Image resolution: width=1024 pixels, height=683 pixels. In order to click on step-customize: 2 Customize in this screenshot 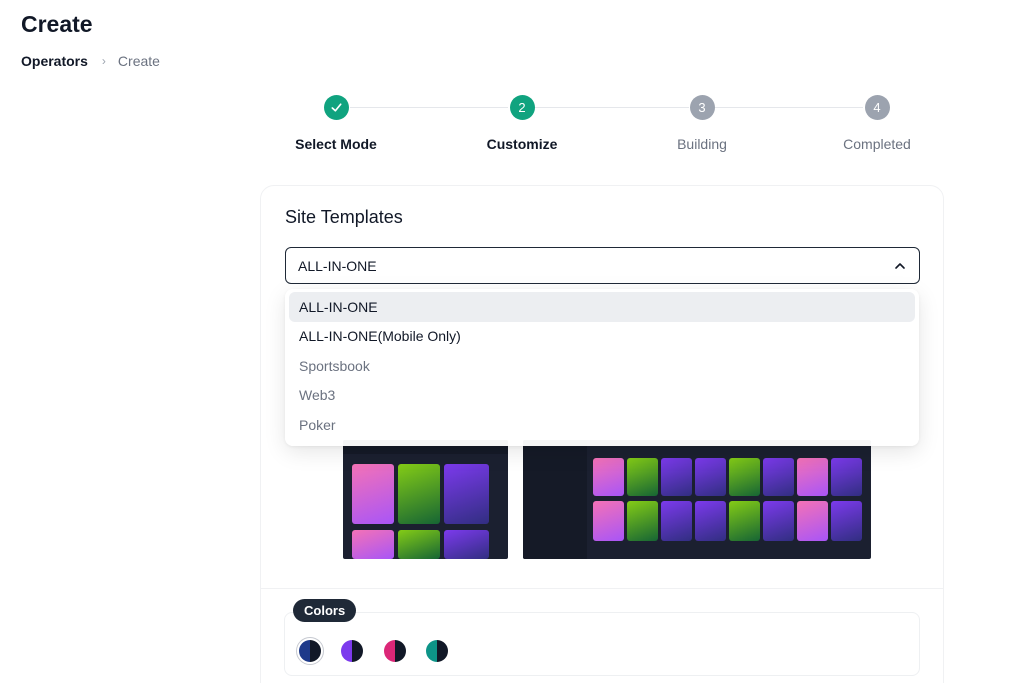, I will do `click(522, 123)`.